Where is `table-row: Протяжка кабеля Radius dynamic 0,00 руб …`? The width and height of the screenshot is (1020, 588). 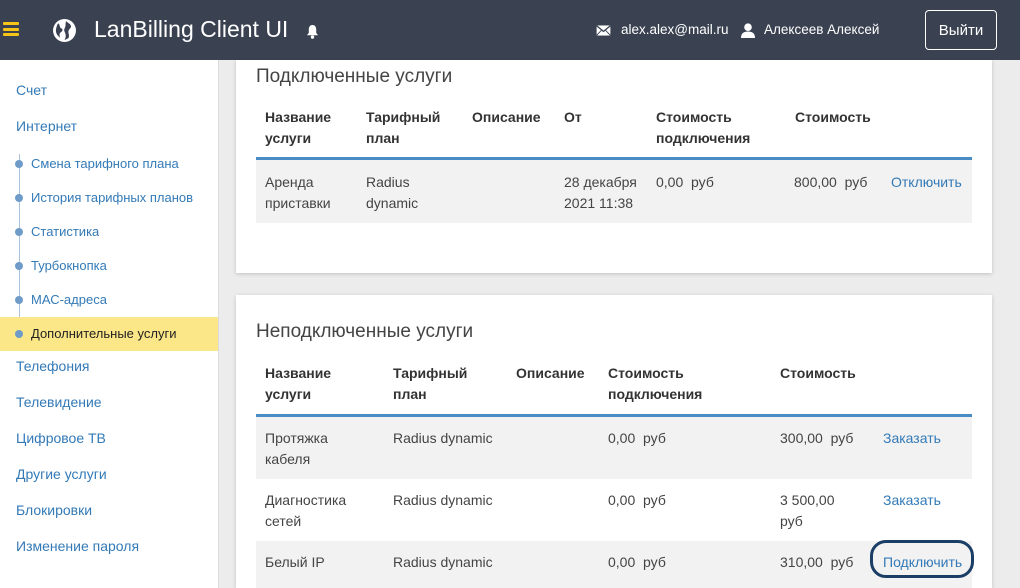
table-row: Протяжка кабеля Radius dynamic 0,00 руб … is located at coordinates (614, 448).